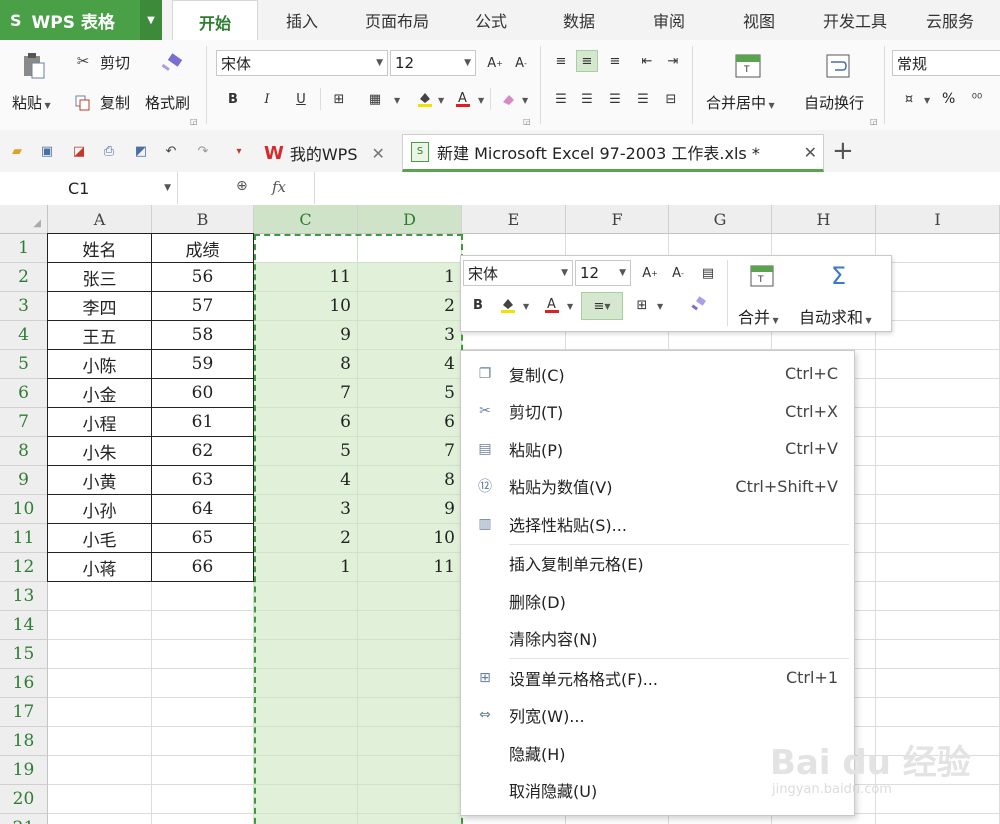 Image resolution: width=1000 pixels, height=824 pixels. What do you see at coordinates (673, 61) in the screenshot?
I see `increase-indent-icon: ⇥` at bounding box center [673, 61].